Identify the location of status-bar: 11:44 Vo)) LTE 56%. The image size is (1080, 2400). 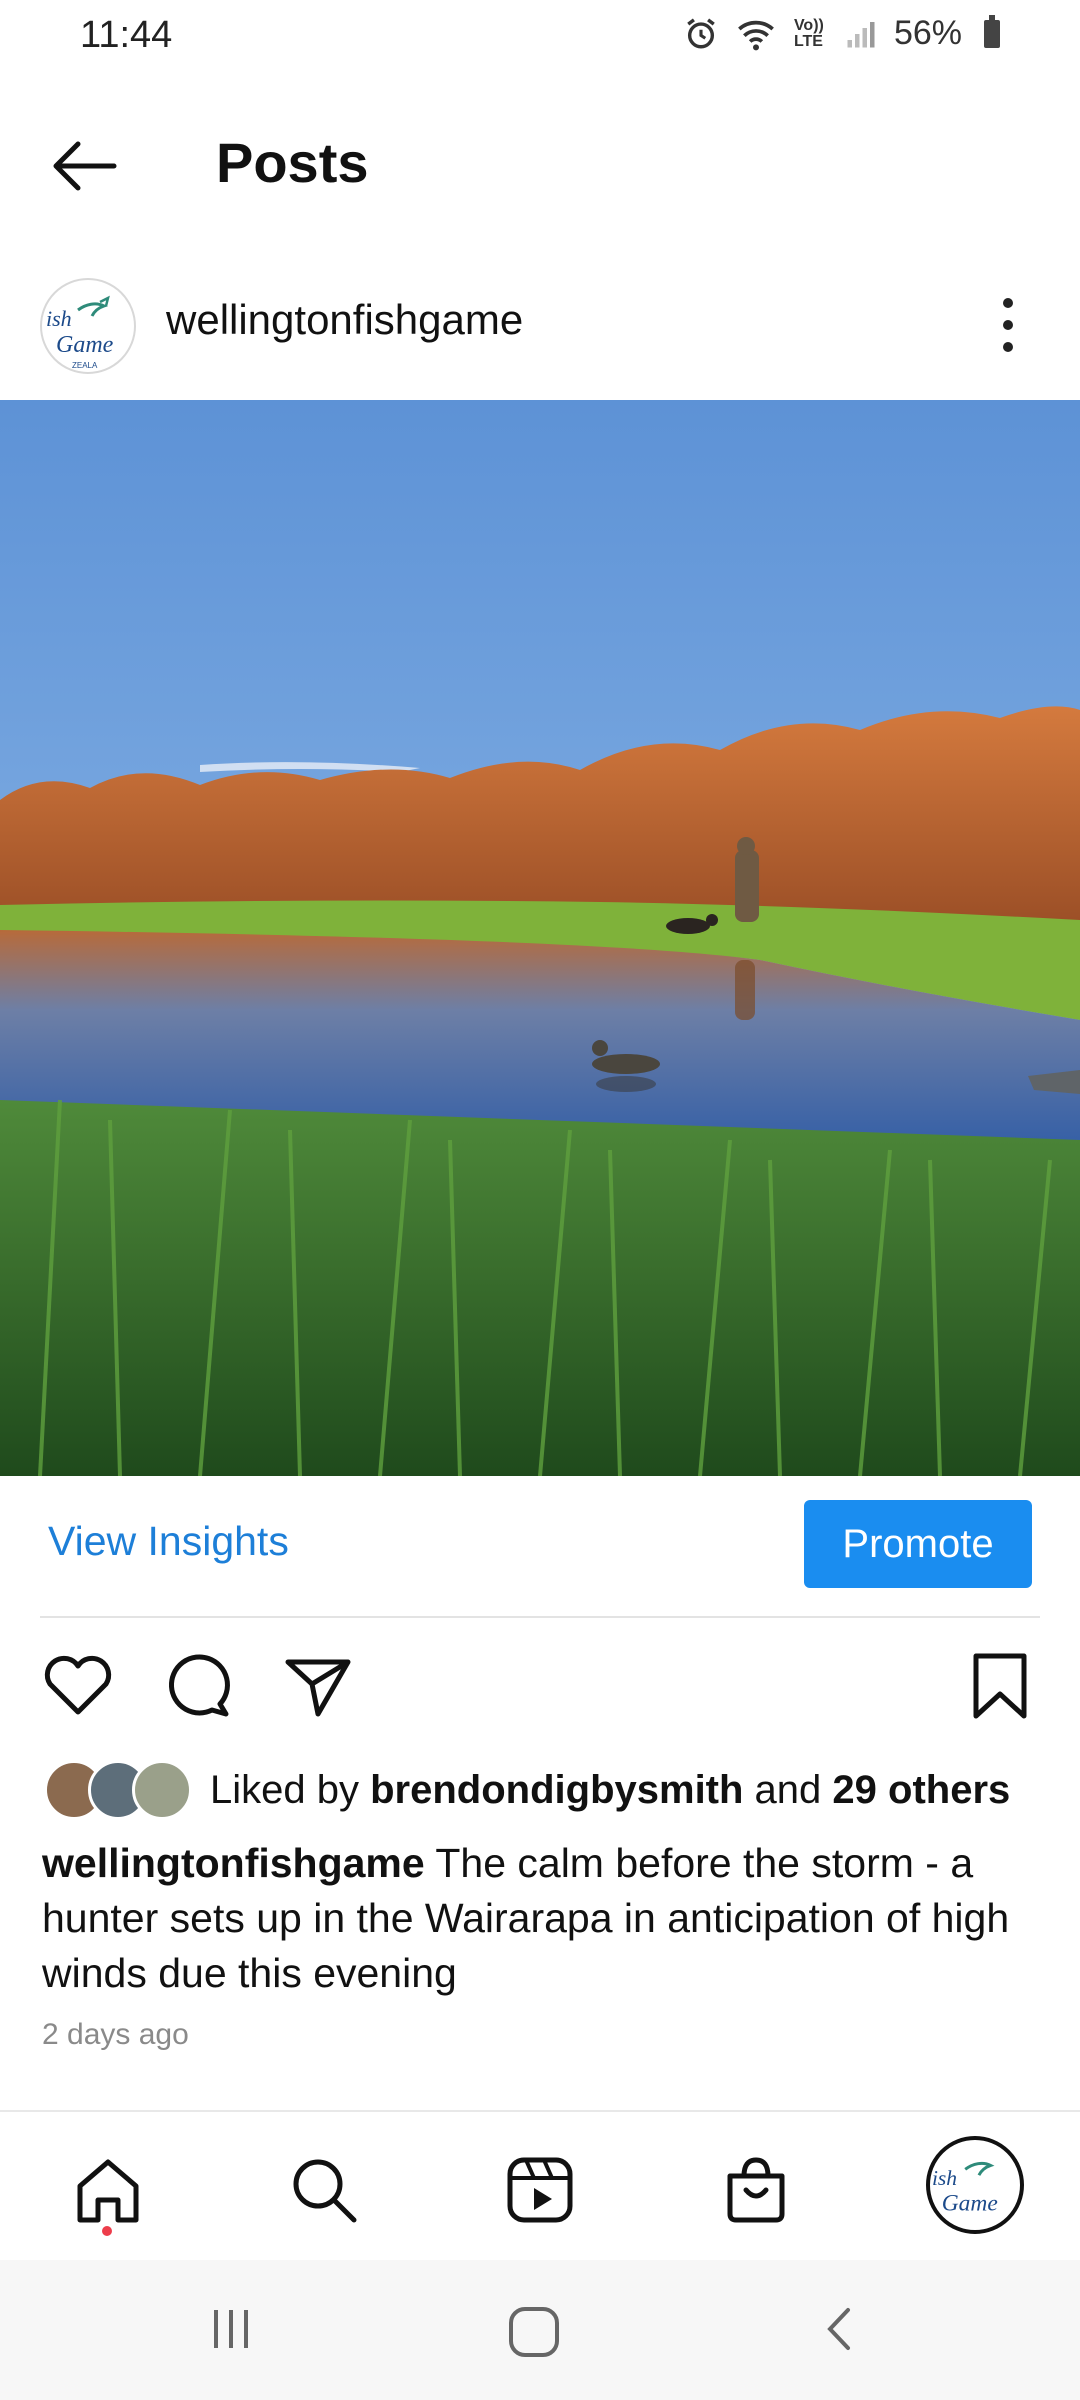
(540, 40).